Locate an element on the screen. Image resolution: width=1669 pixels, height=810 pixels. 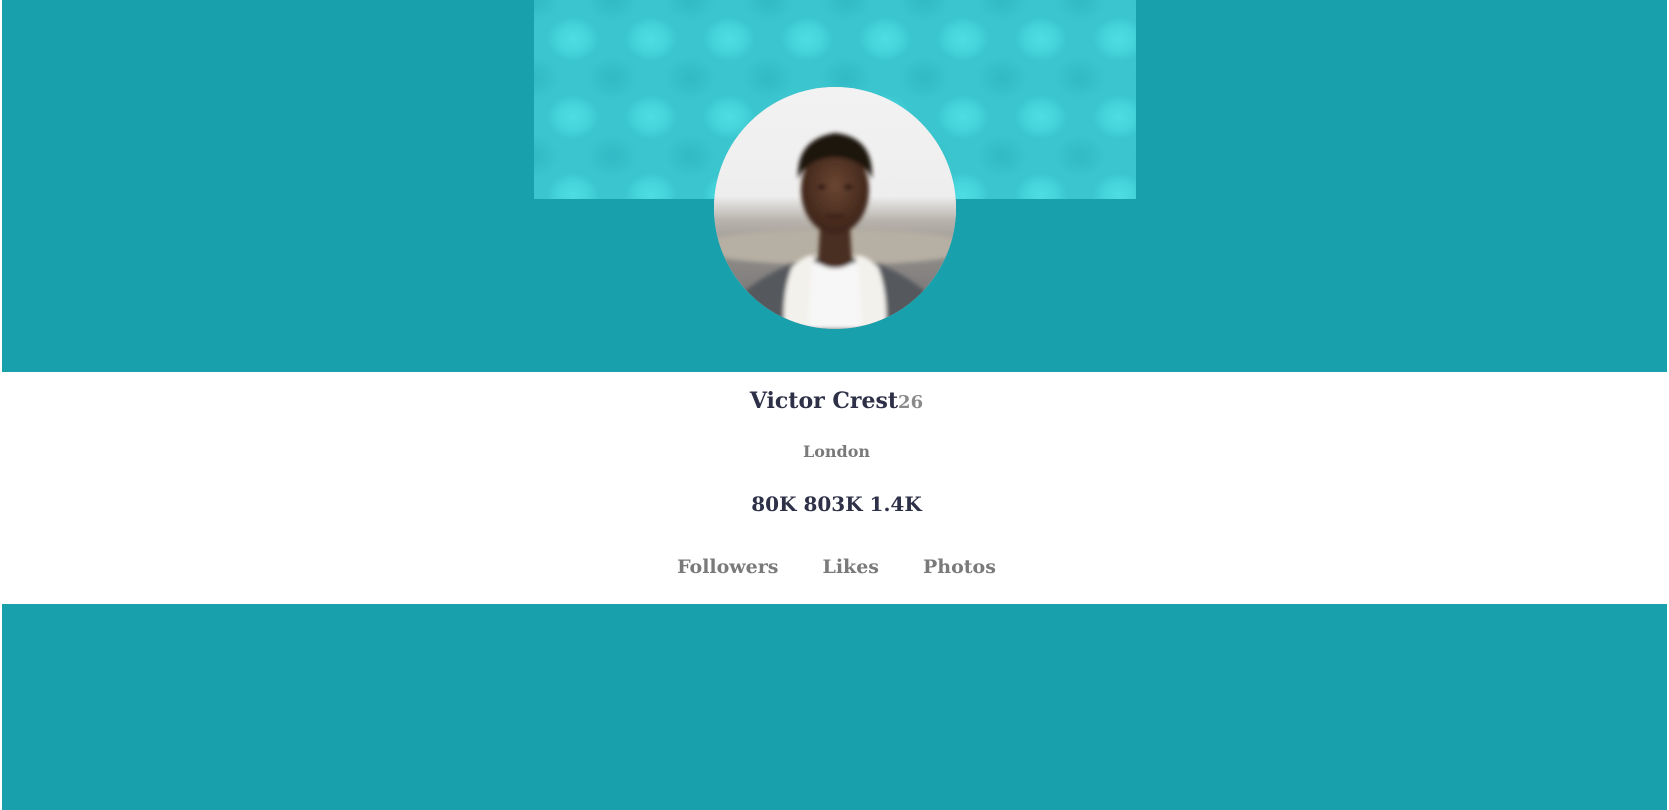
avatar is located at coordinates (835, 208).